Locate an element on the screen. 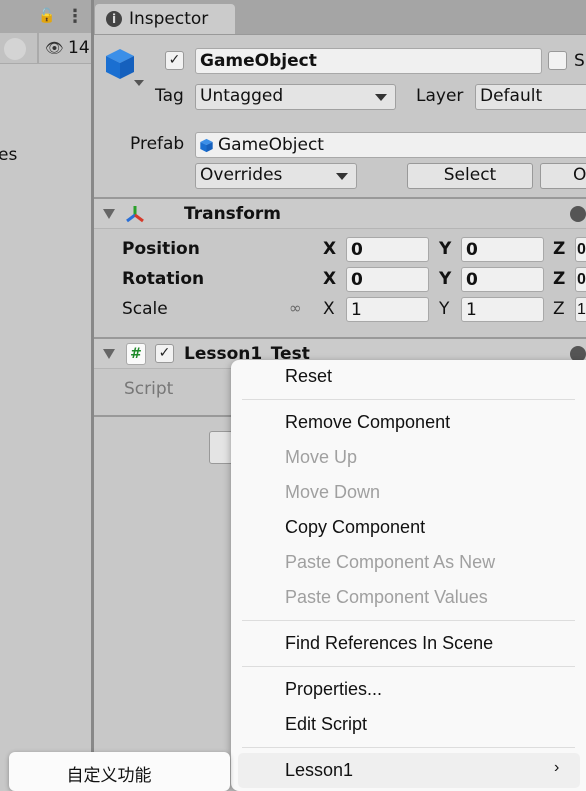  position-label: Position is located at coordinates (161, 249).